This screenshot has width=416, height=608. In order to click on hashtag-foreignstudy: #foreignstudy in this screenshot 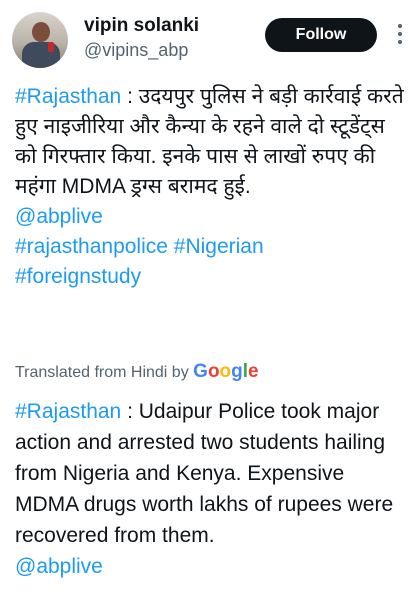, I will do `click(78, 276)`.